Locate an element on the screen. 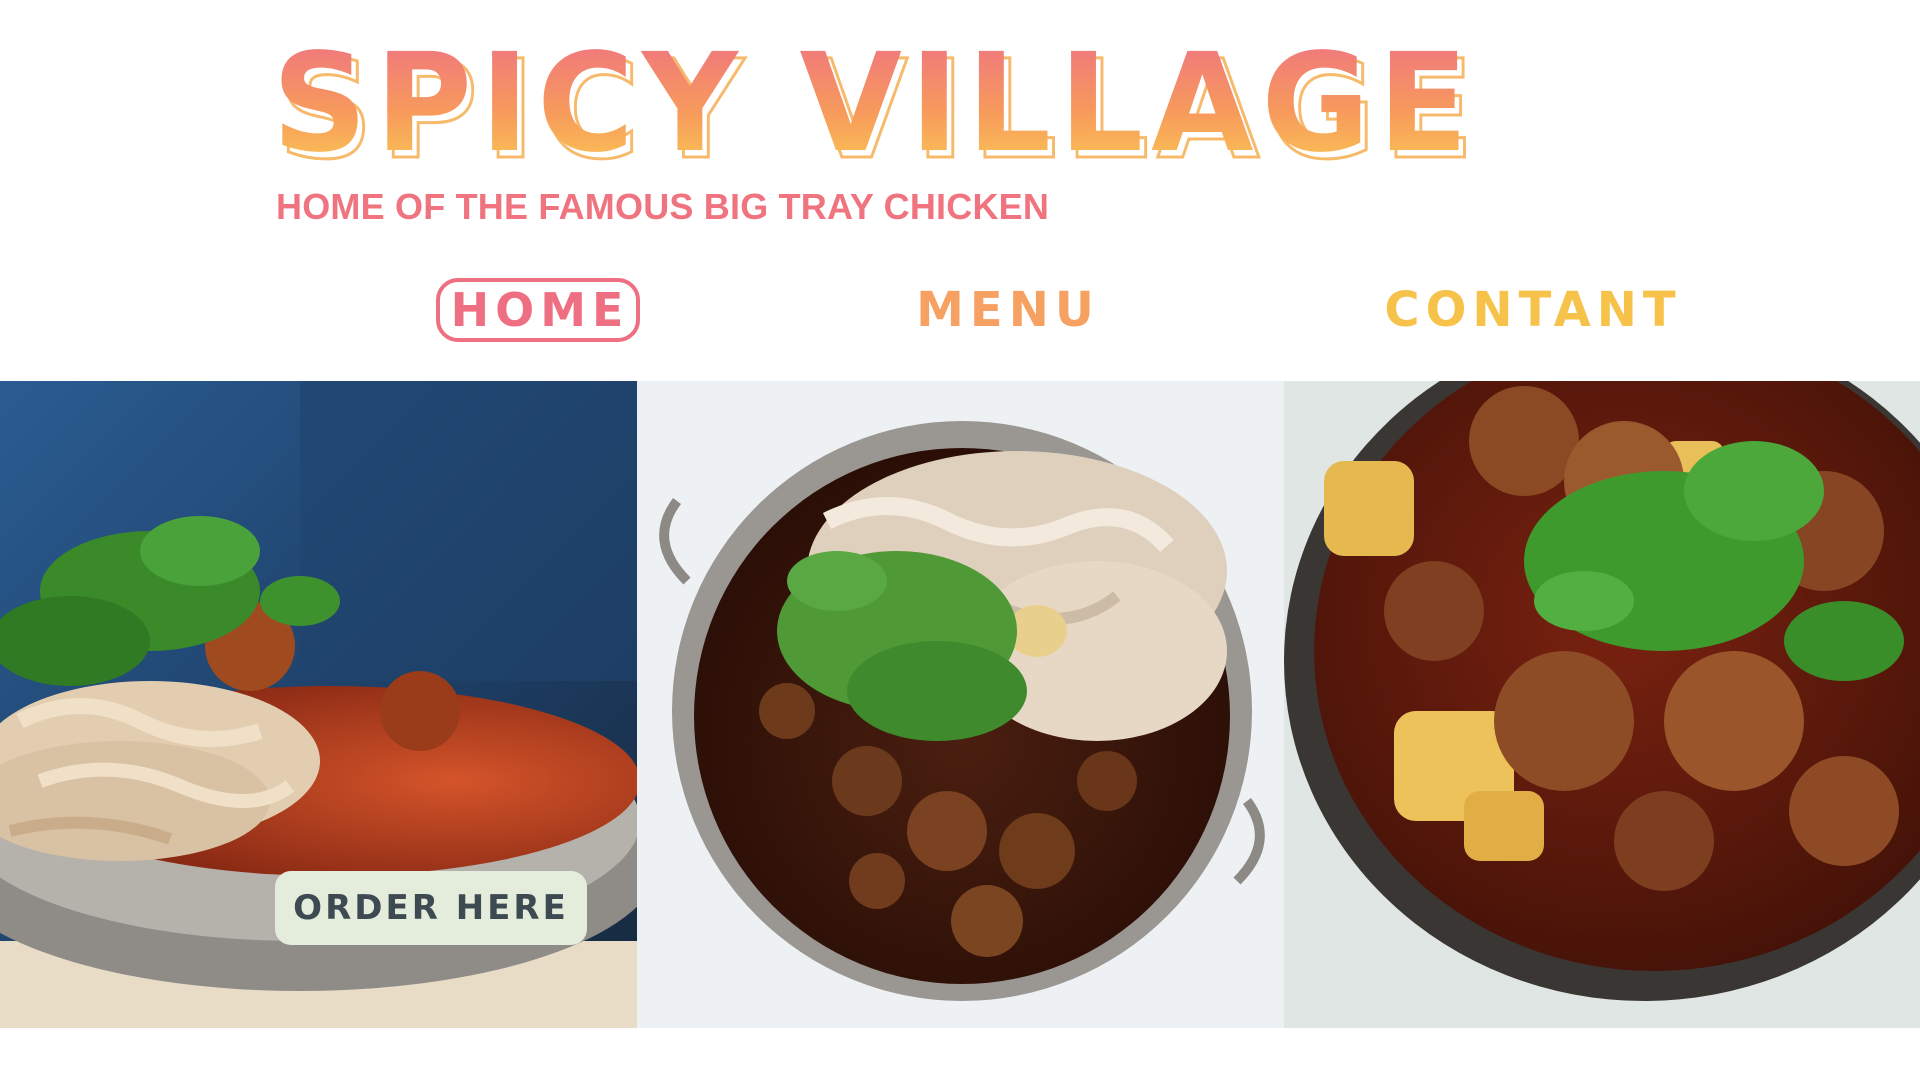  logo-text: SPICY VILLAGE is located at coordinates (874, 101).